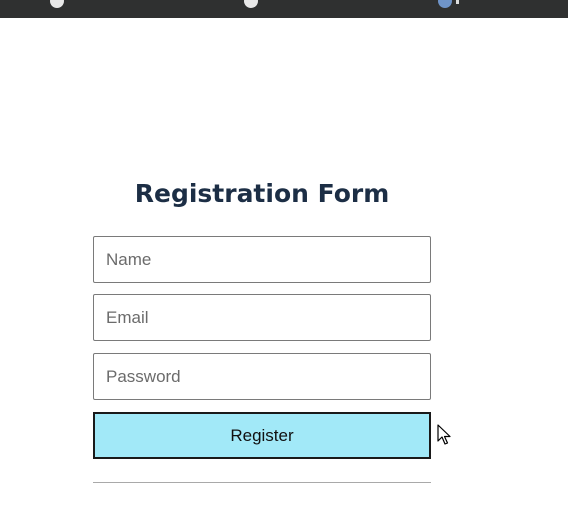 This screenshot has height=516, width=568. What do you see at coordinates (444, 434) in the screenshot?
I see `mouse-pointer-icon` at bounding box center [444, 434].